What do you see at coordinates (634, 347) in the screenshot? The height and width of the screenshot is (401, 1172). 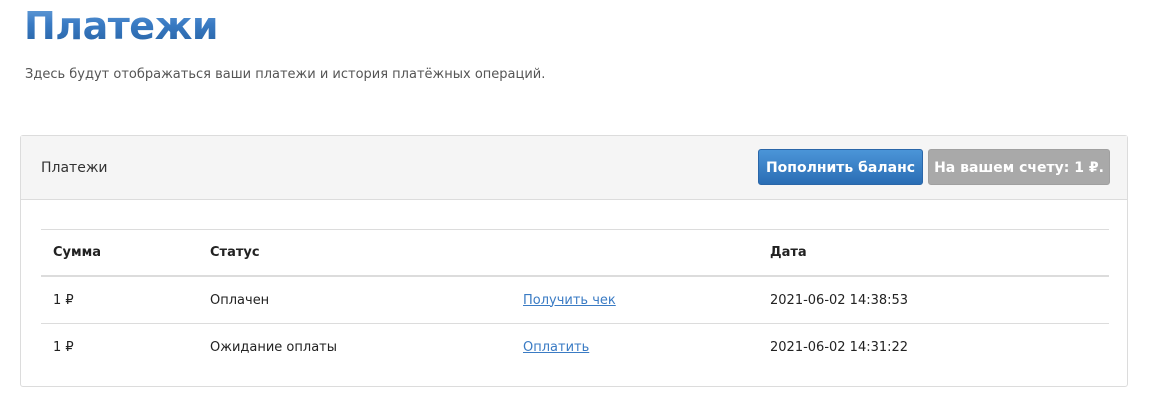 I see `cell-action: Оплатить` at bounding box center [634, 347].